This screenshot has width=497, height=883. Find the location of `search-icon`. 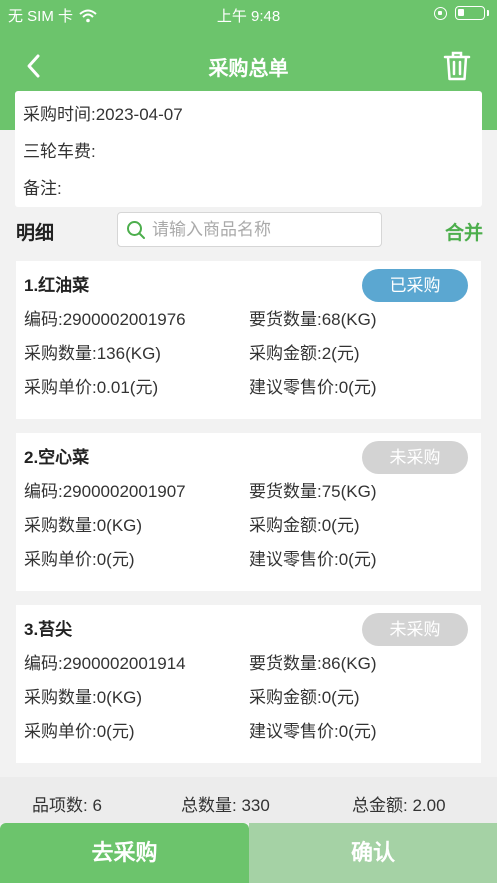

search-icon is located at coordinates (136, 230).